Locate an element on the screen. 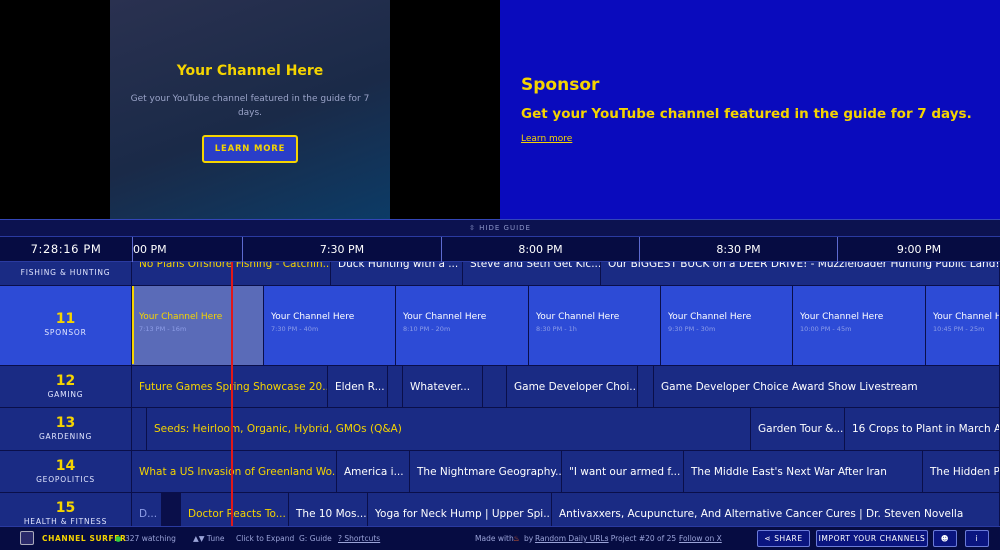 The height and width of the screenshot is (550, 1000). made-with-text: Made with is located at coordinates (494, 538).